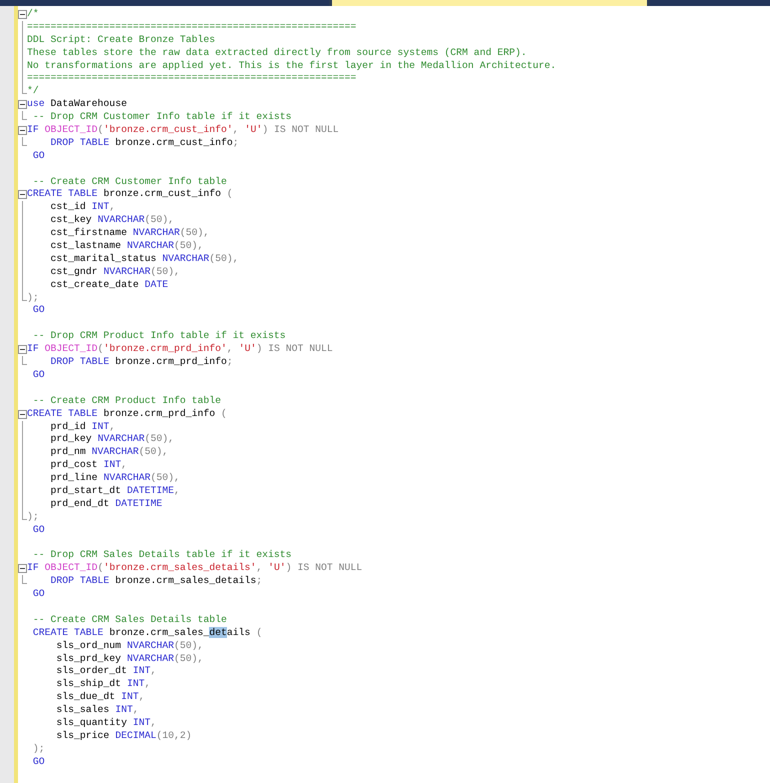 This screenshot has height=783, width=770. What do you see at coordinates (106, 504) in the screenshot?
I see `code-line: prd_end_dt DATETIME` at bounding box center [106, 504].